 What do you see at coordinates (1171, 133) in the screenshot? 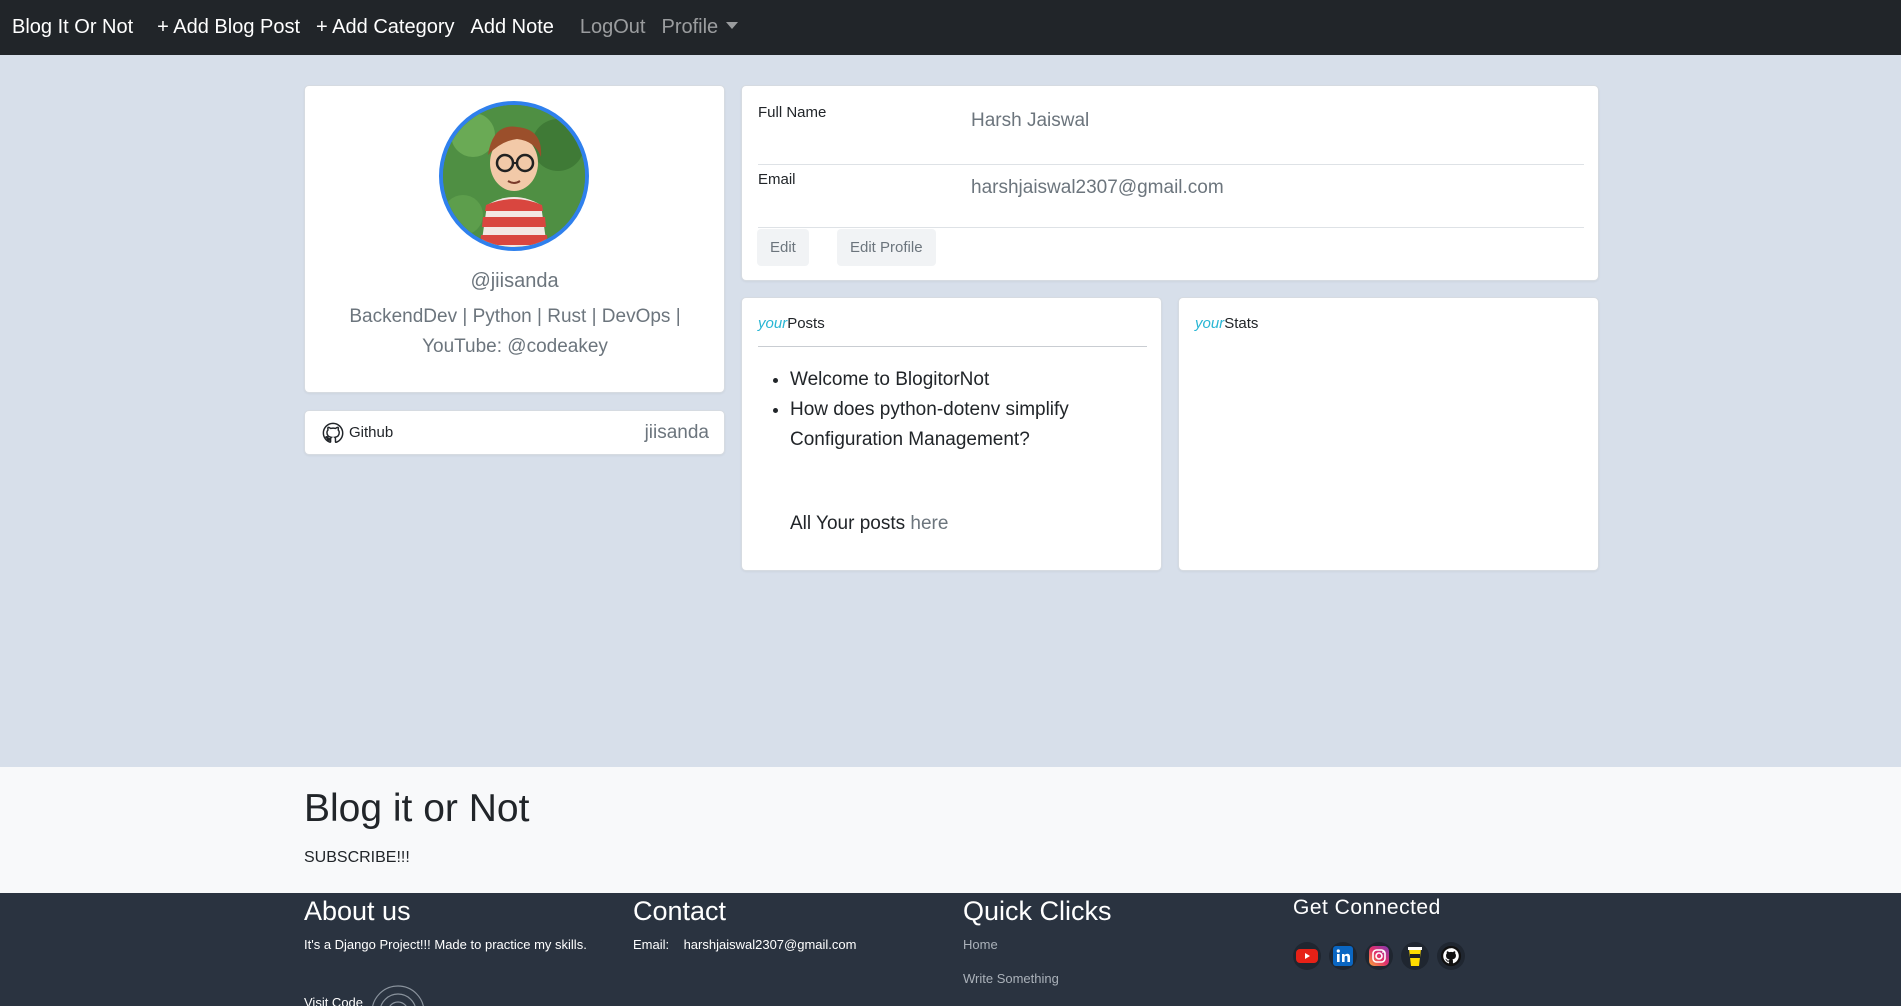
I see `full-name-row: Full Name Harsh Jaiswal` at bounding box center [1171, 133].